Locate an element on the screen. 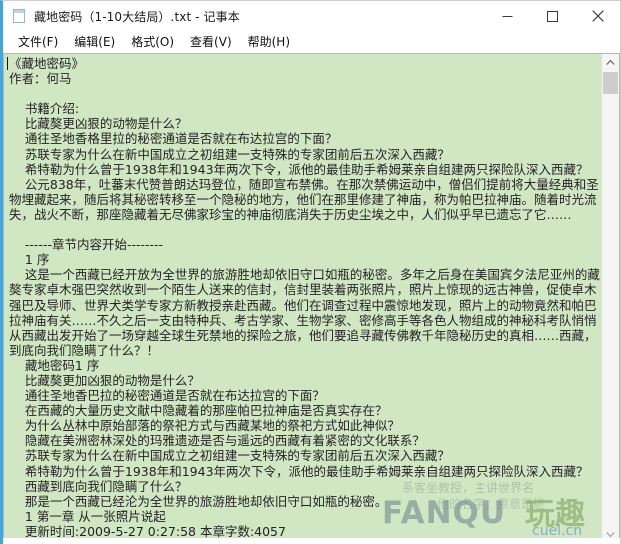  title-bar: 藏地密码（1-10大结局）.txt - 记事本 is located at coordinates (311, 16).